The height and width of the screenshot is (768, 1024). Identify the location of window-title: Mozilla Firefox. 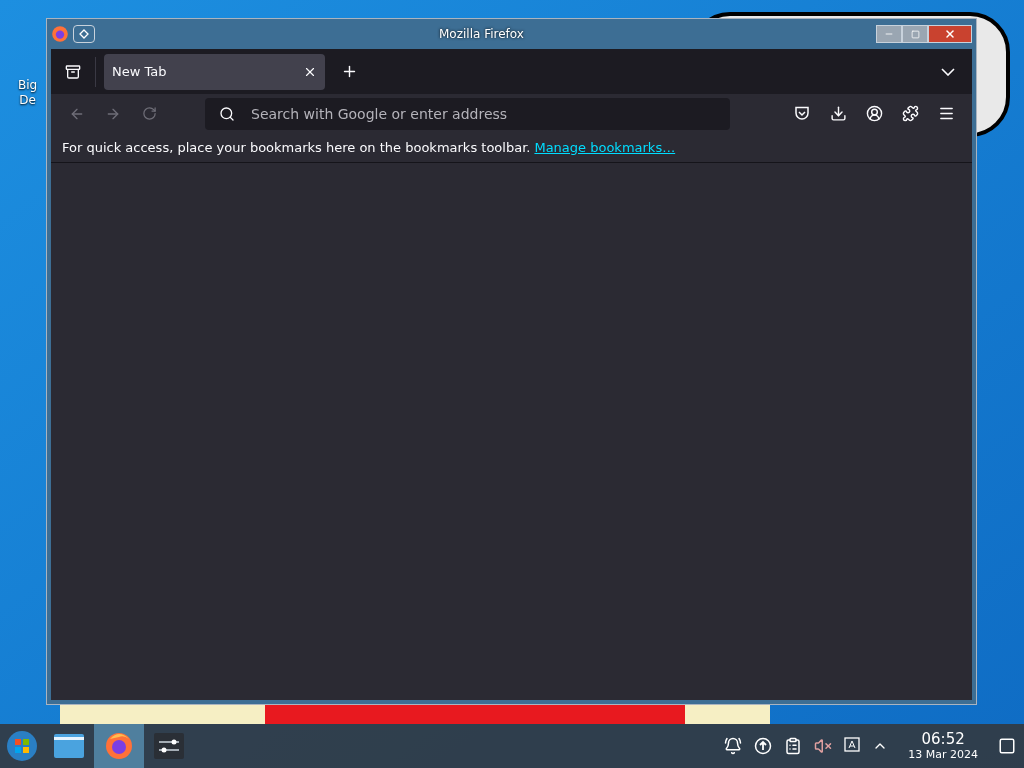
(481, 34).